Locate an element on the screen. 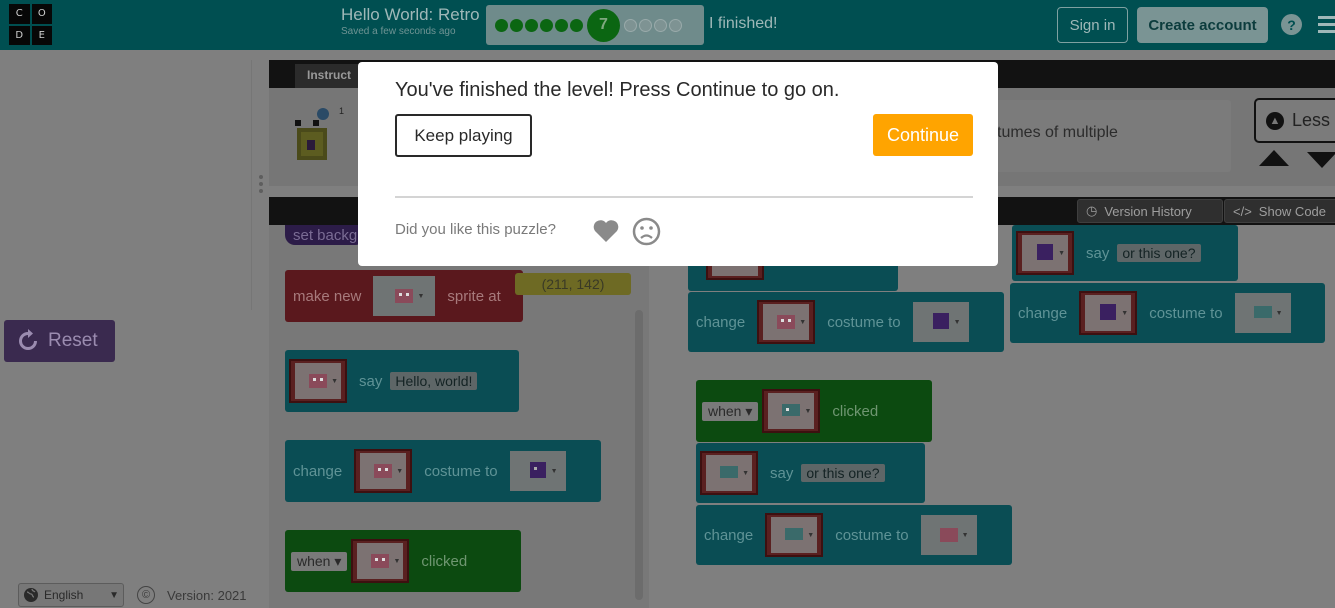  block-label: set backg is located at coordinates (325, 235).